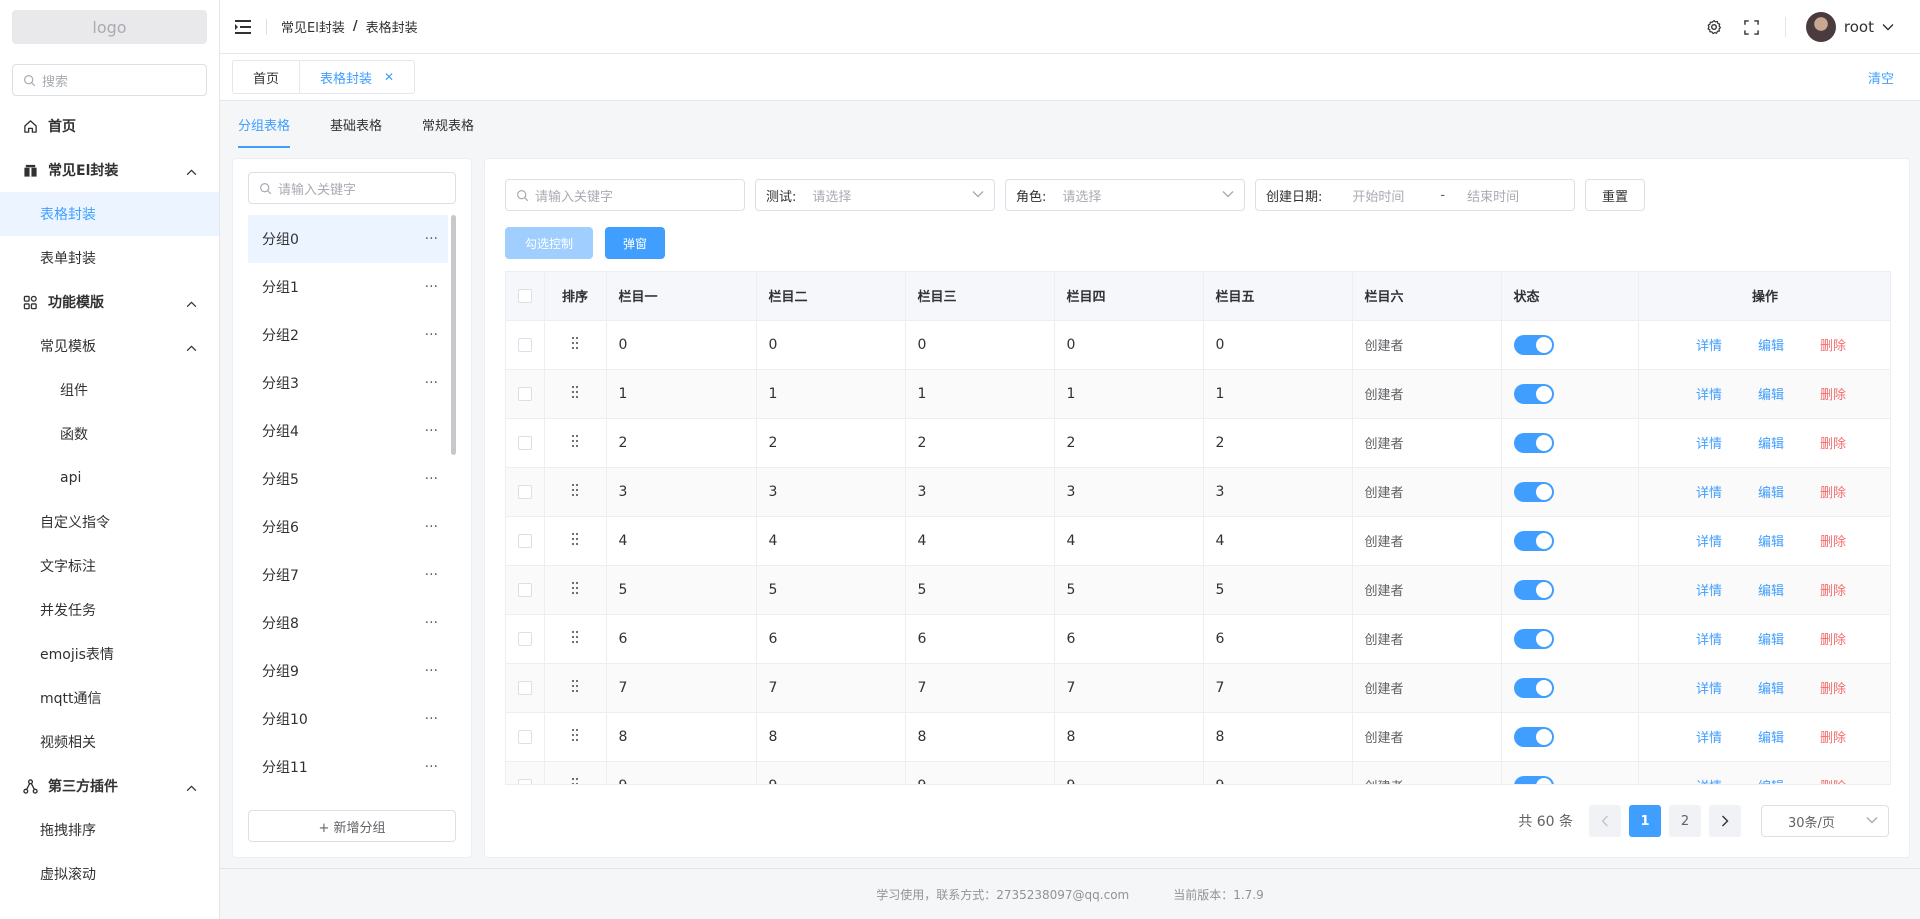  I want to click on table-row: 99999创建者详情编辑删除, so click(1198, 772).